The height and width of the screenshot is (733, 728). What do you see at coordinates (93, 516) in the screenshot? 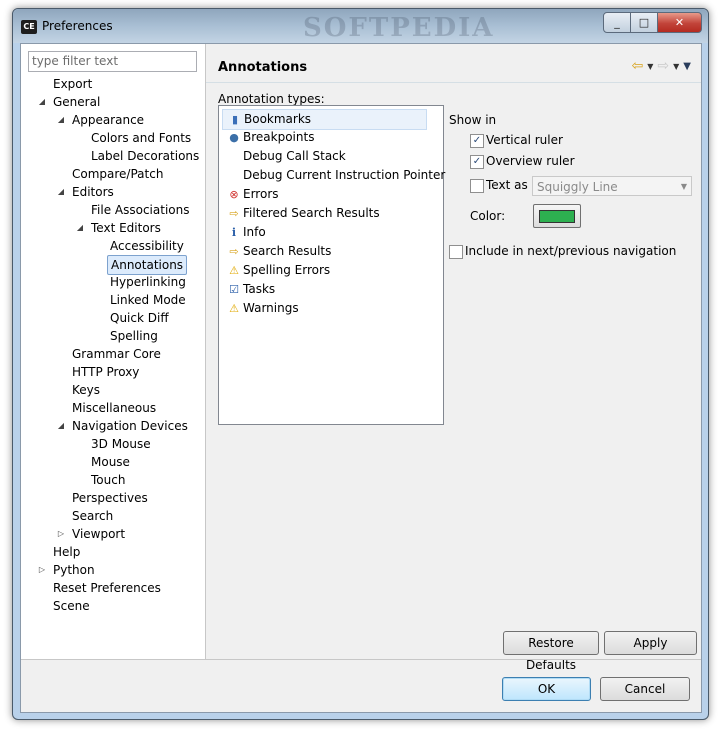
I see `tree-item-label: Search` at bounding box center [93, 516].